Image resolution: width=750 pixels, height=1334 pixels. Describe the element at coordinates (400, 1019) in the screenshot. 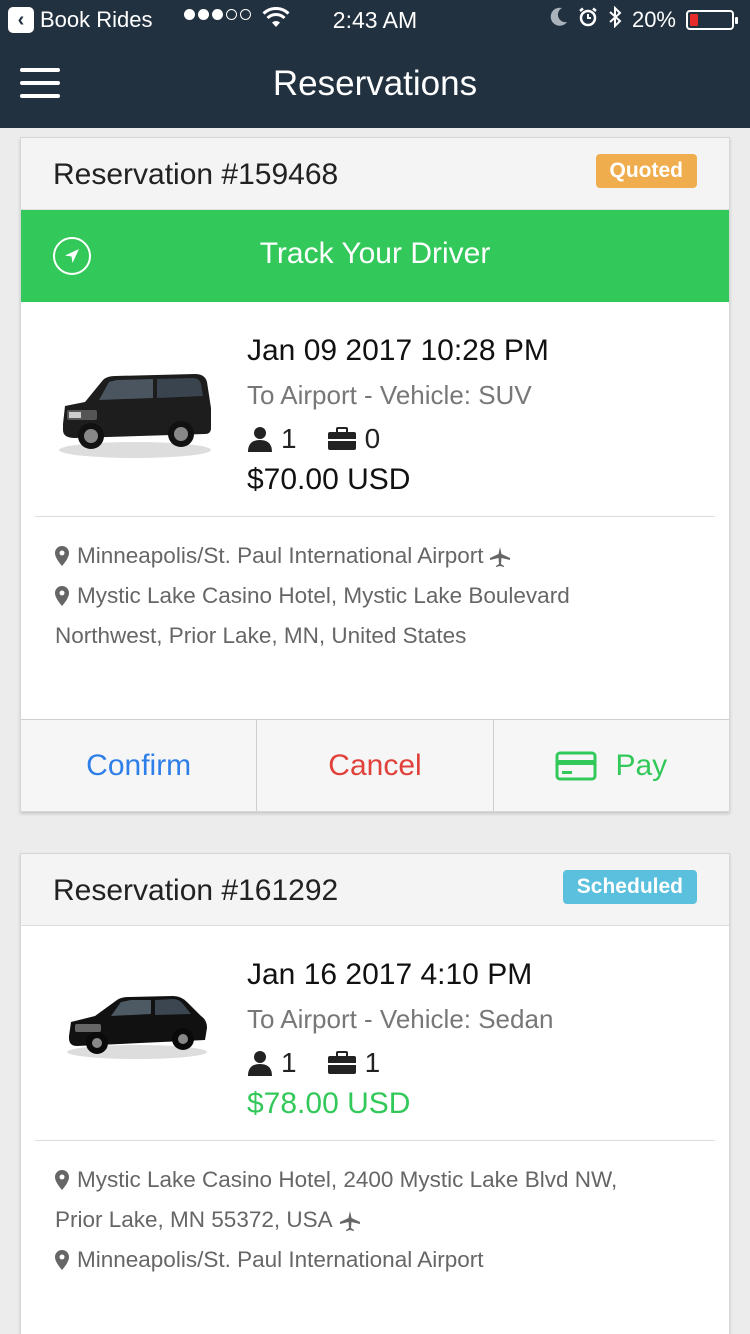

I see `trip-type: To Airport - Vehicle: Sedan` at that location.